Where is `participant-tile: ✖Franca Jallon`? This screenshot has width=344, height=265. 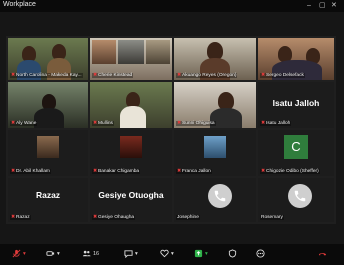
participant-tile: ✖Franca Jallon is located at coordinates (215, 153).